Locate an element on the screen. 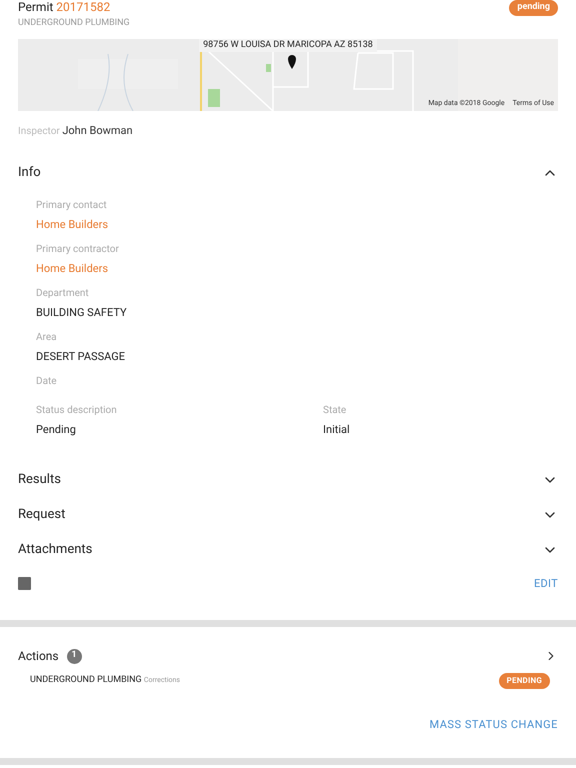  inspector-name: John Bowman is located at coordinates (97, 130).